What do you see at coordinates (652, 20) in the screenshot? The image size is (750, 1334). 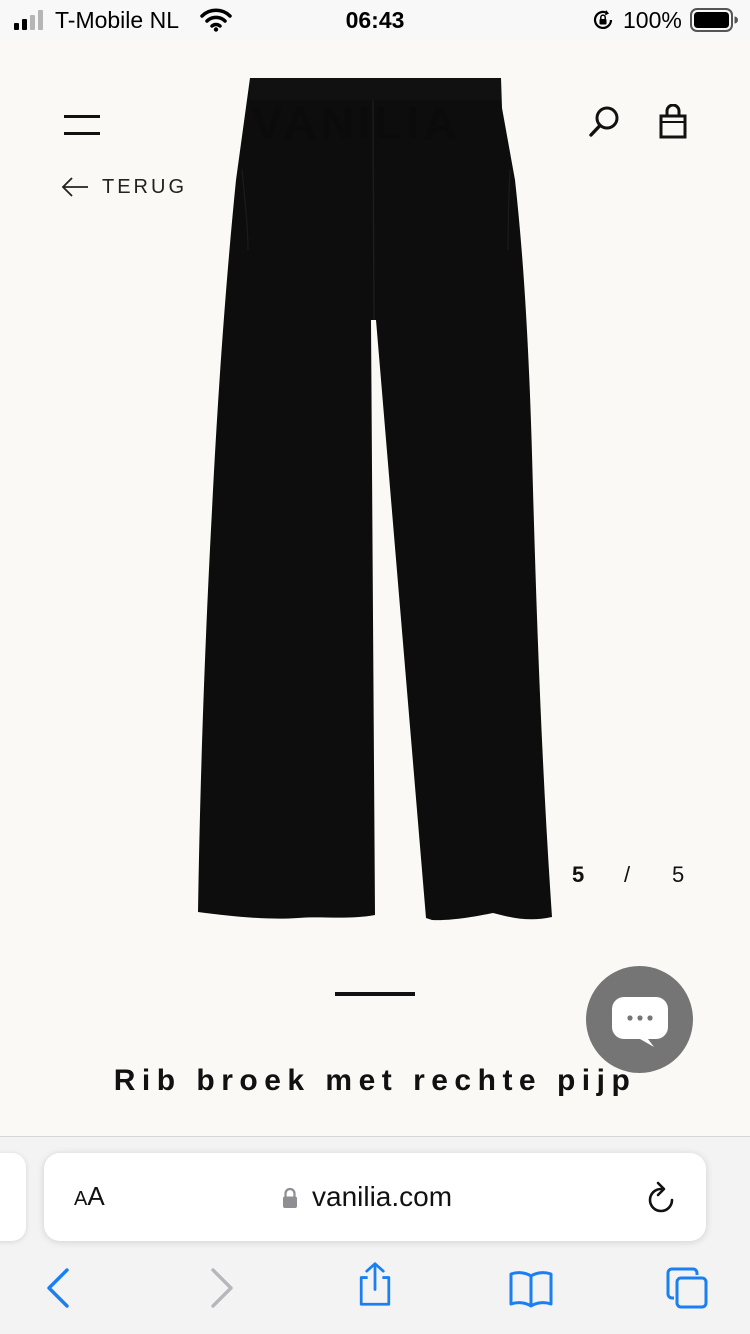 I see `battery-percentage: 100%` at bounding box center [652, 20].